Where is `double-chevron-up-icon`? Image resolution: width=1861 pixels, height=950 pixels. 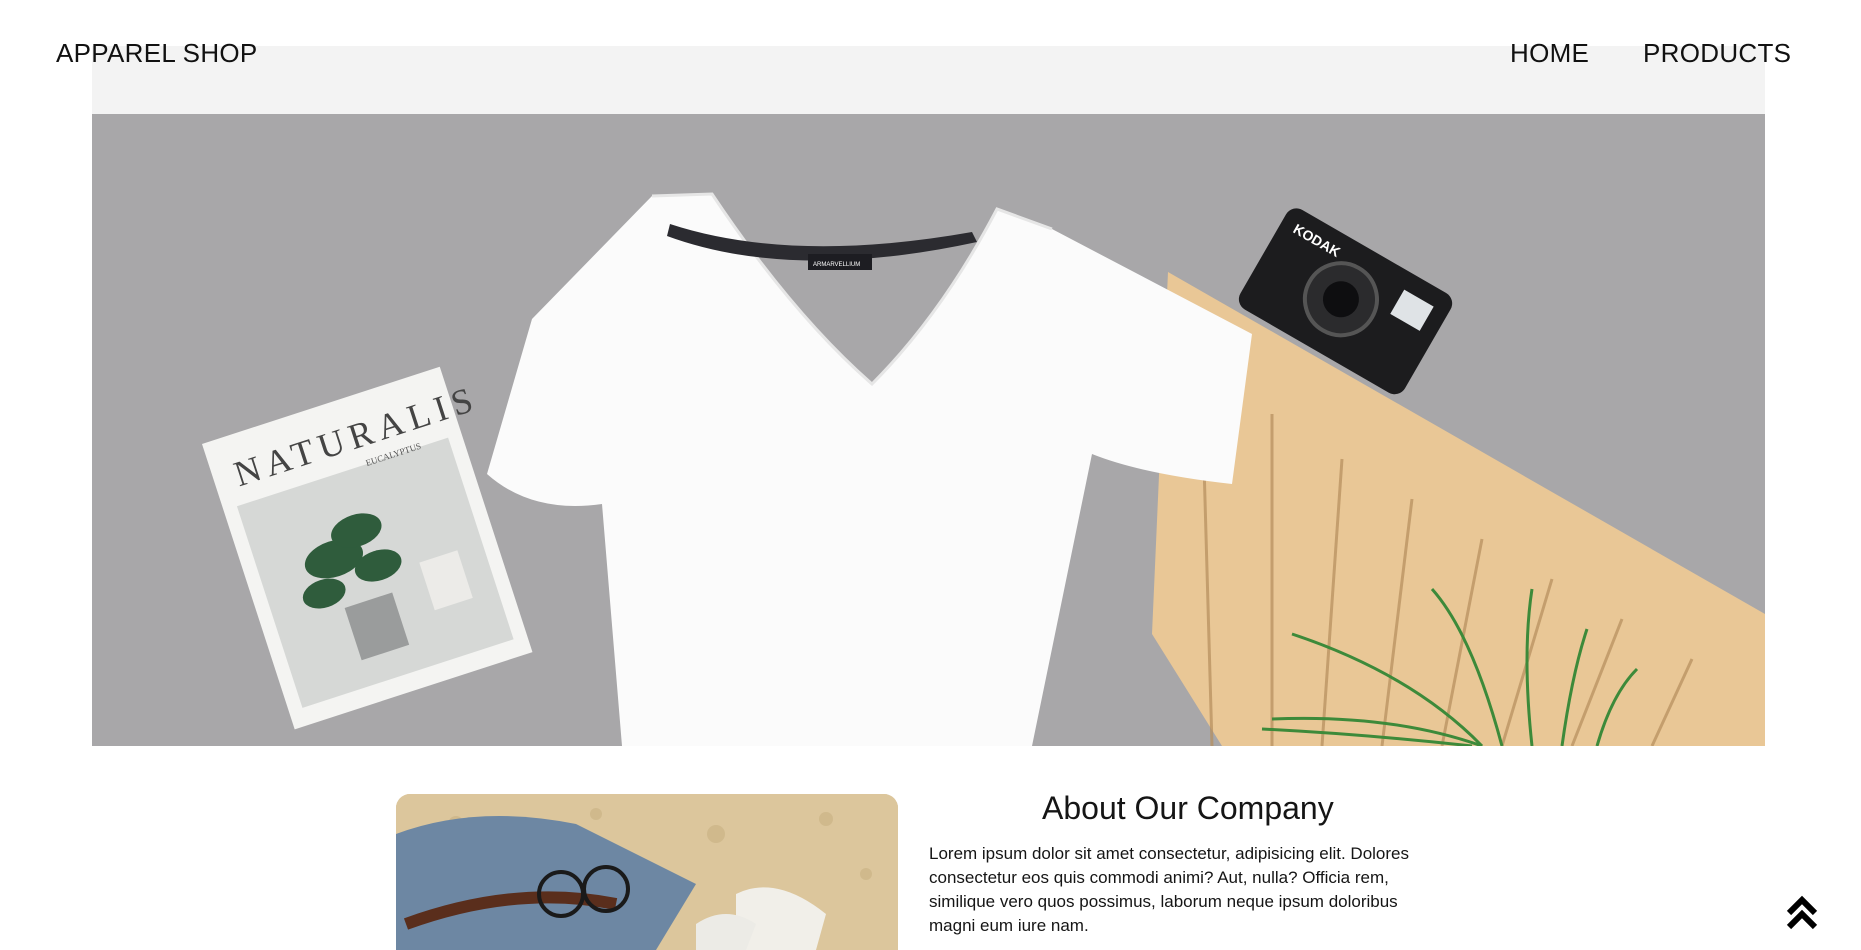
double-chevron-up-icon is located at coordinates (1802, 912).